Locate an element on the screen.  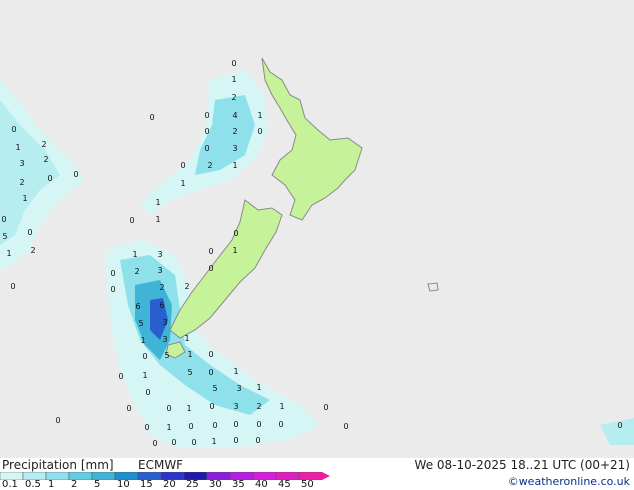
north-island is located at coordinates (312, 139).